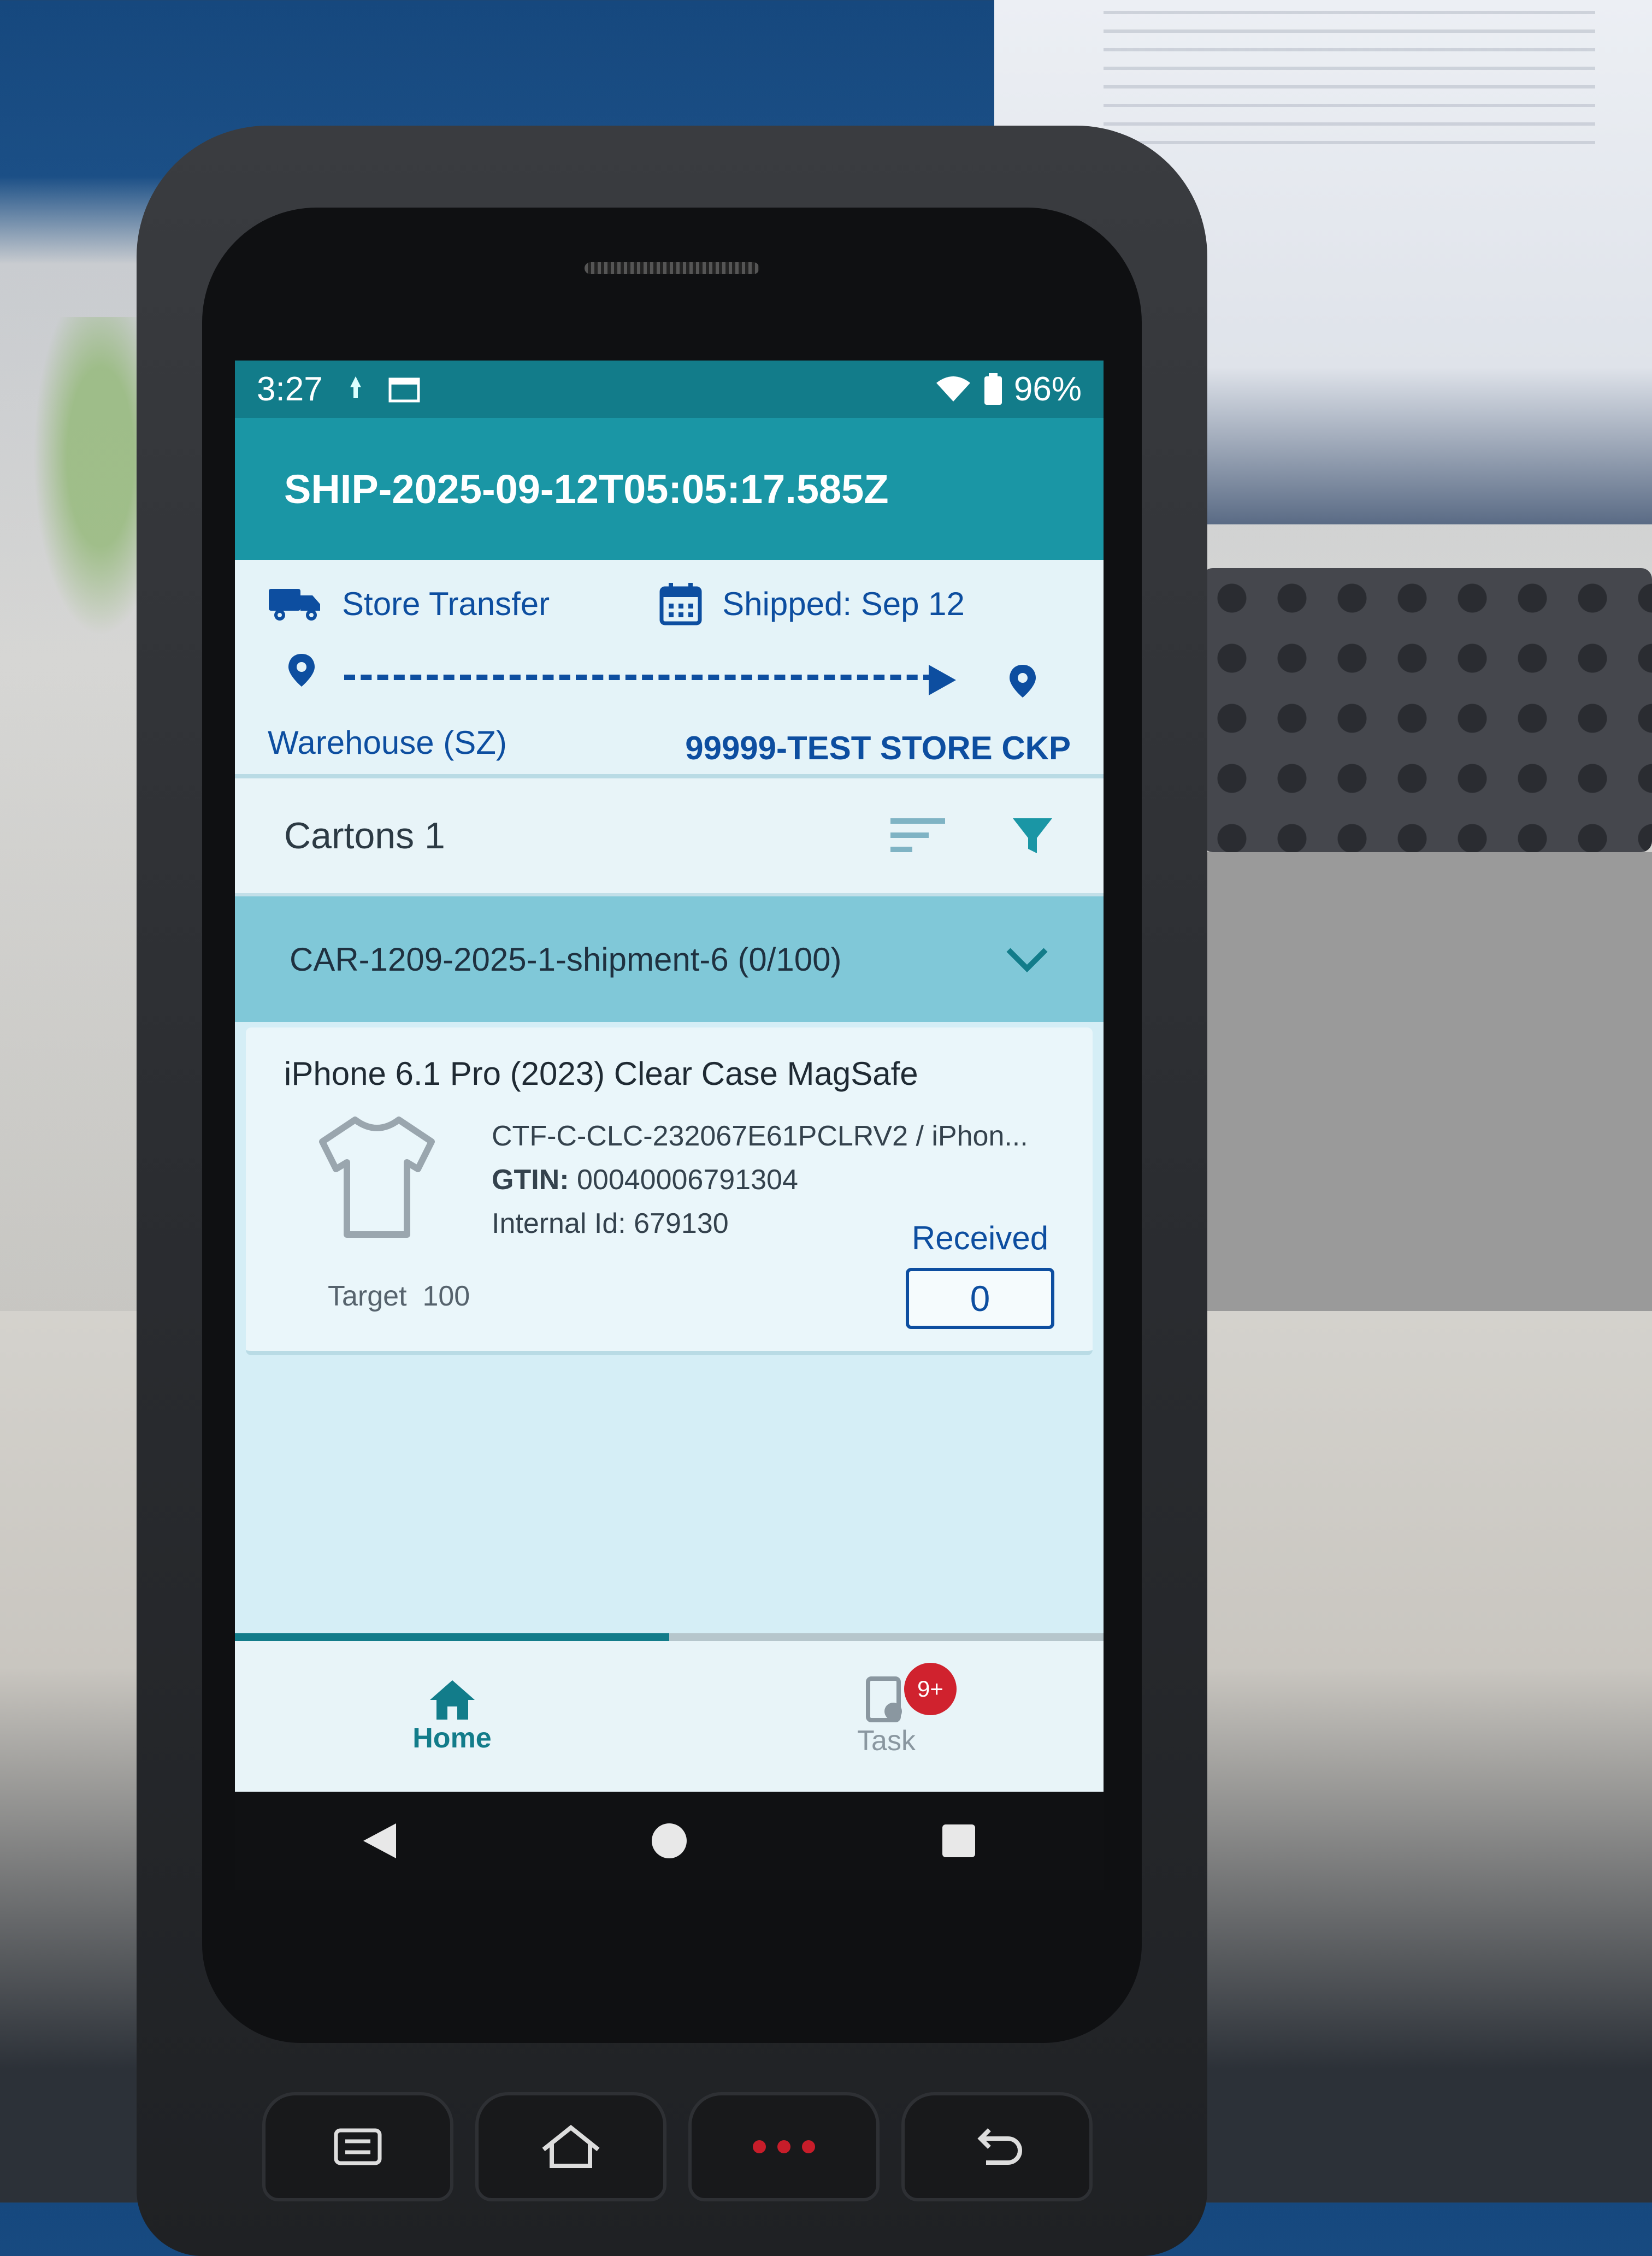 Image resolution: width=1652 pixels, height=2256 pixels. What do you see at coordinates (586, 489) in the screenshot?
I see `page-title: SHIP-2025-09-12T05:05:17.585Z` at bounding box center [586, 489].